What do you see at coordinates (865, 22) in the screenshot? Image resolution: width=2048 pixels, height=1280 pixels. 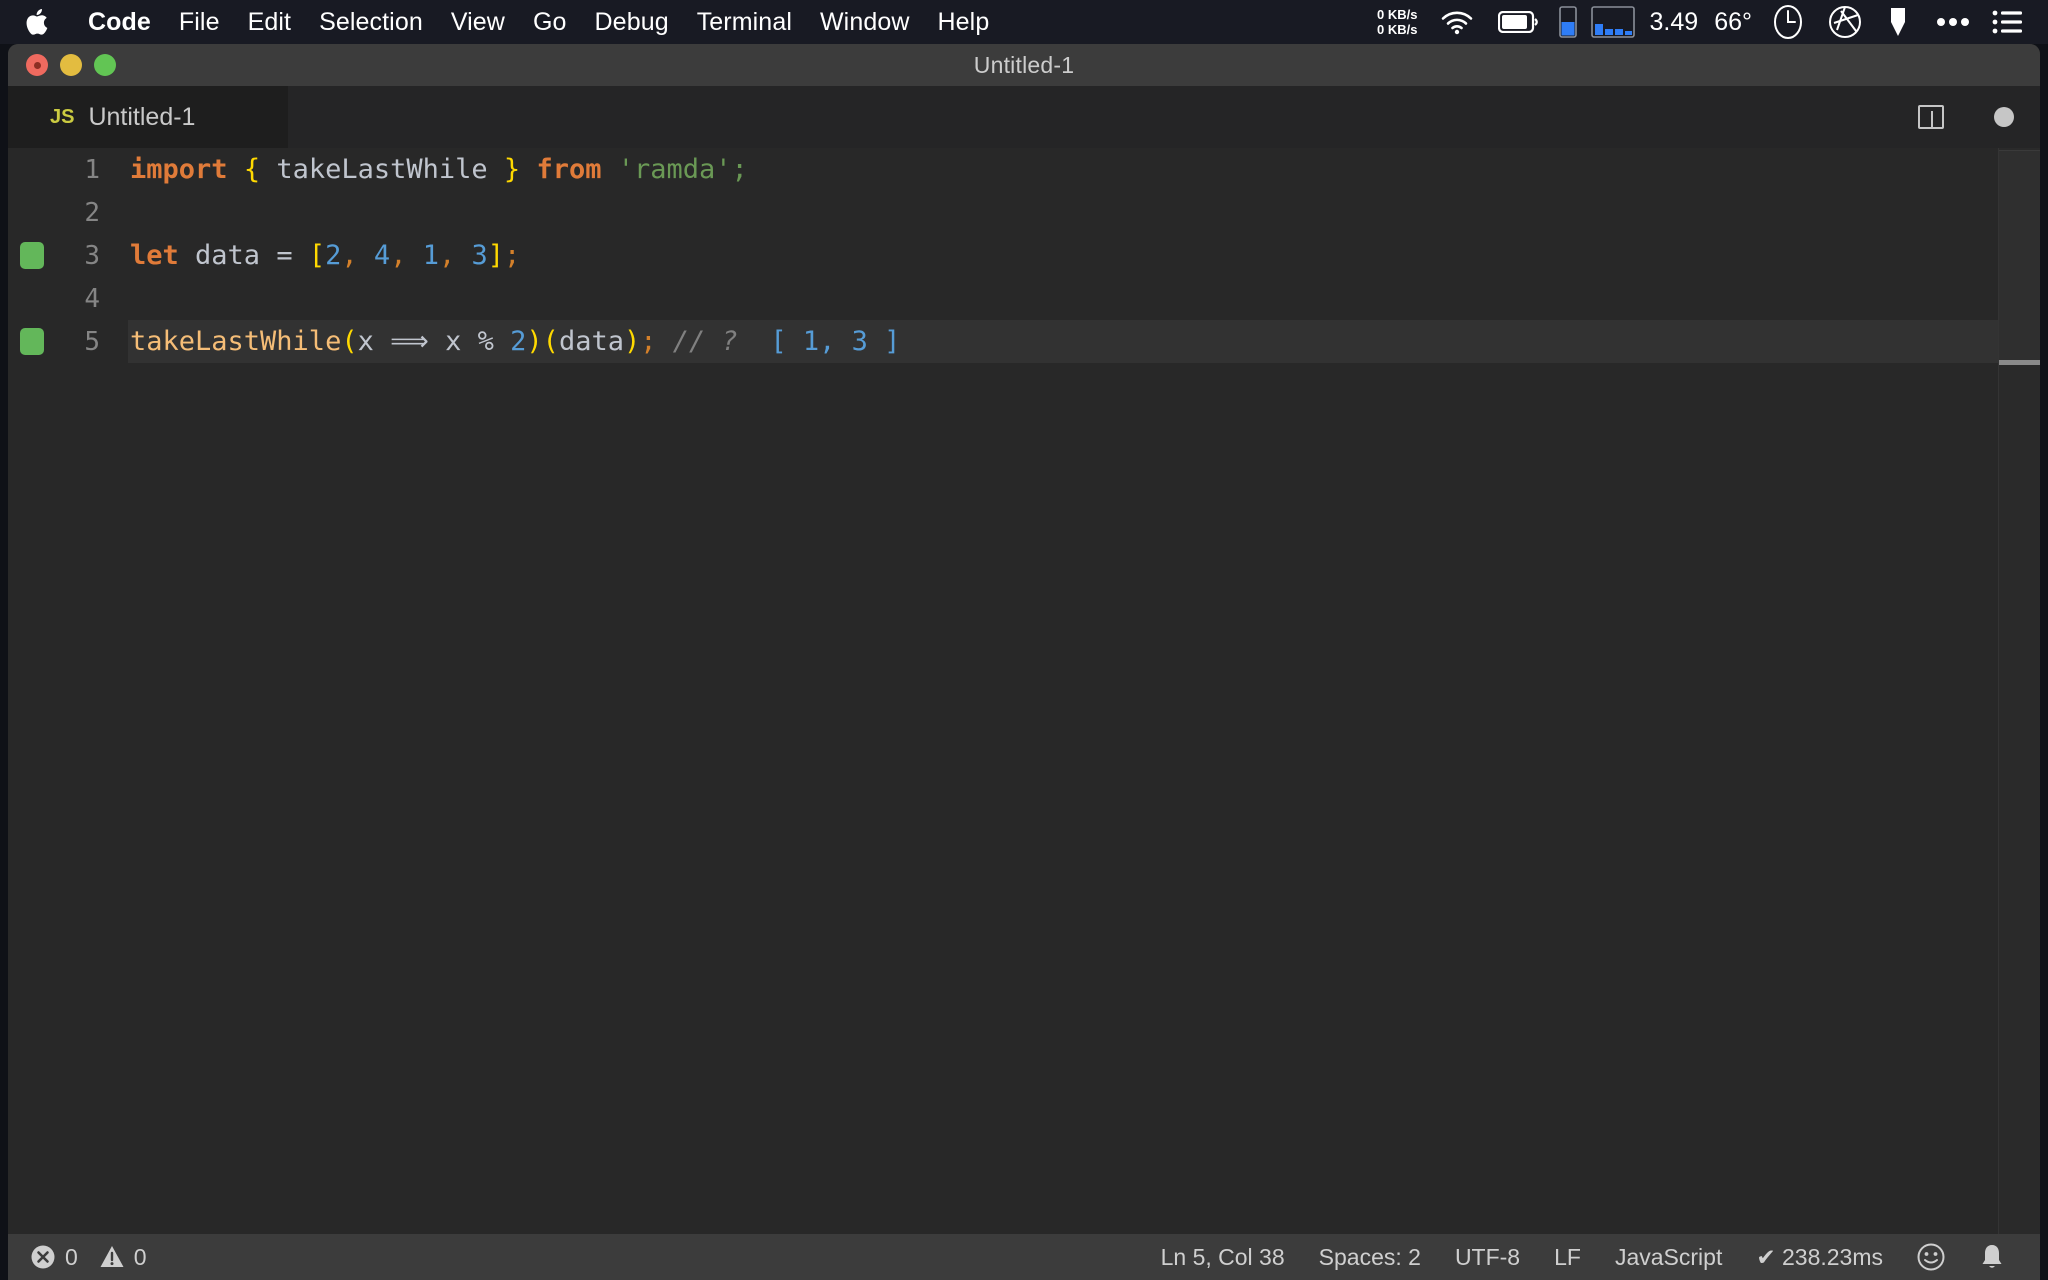 I see `menu-item-window: Window` at bounding box center [865, 22].